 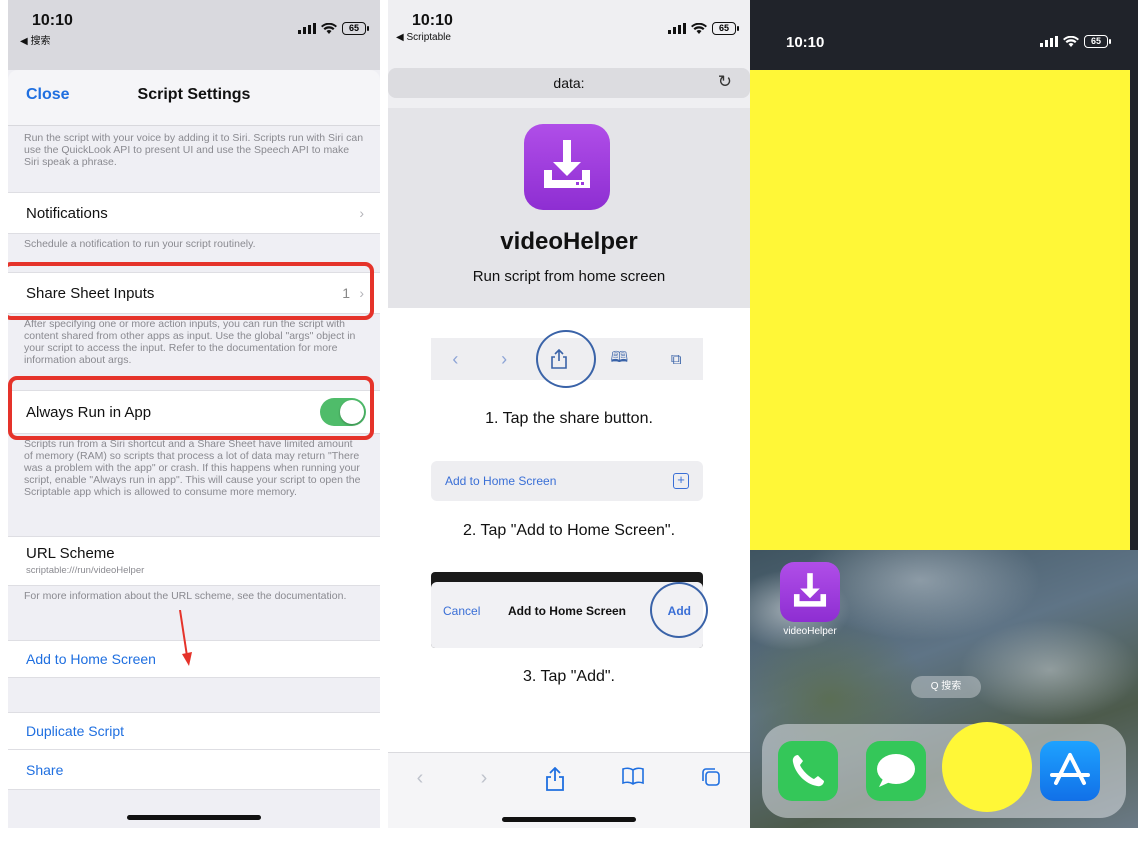 What do you see at coordinates (85, 570) in the screenshot?
I see `url-scheme-value: scriptable:///run/videoHelper` at bounding box center [85, 570].